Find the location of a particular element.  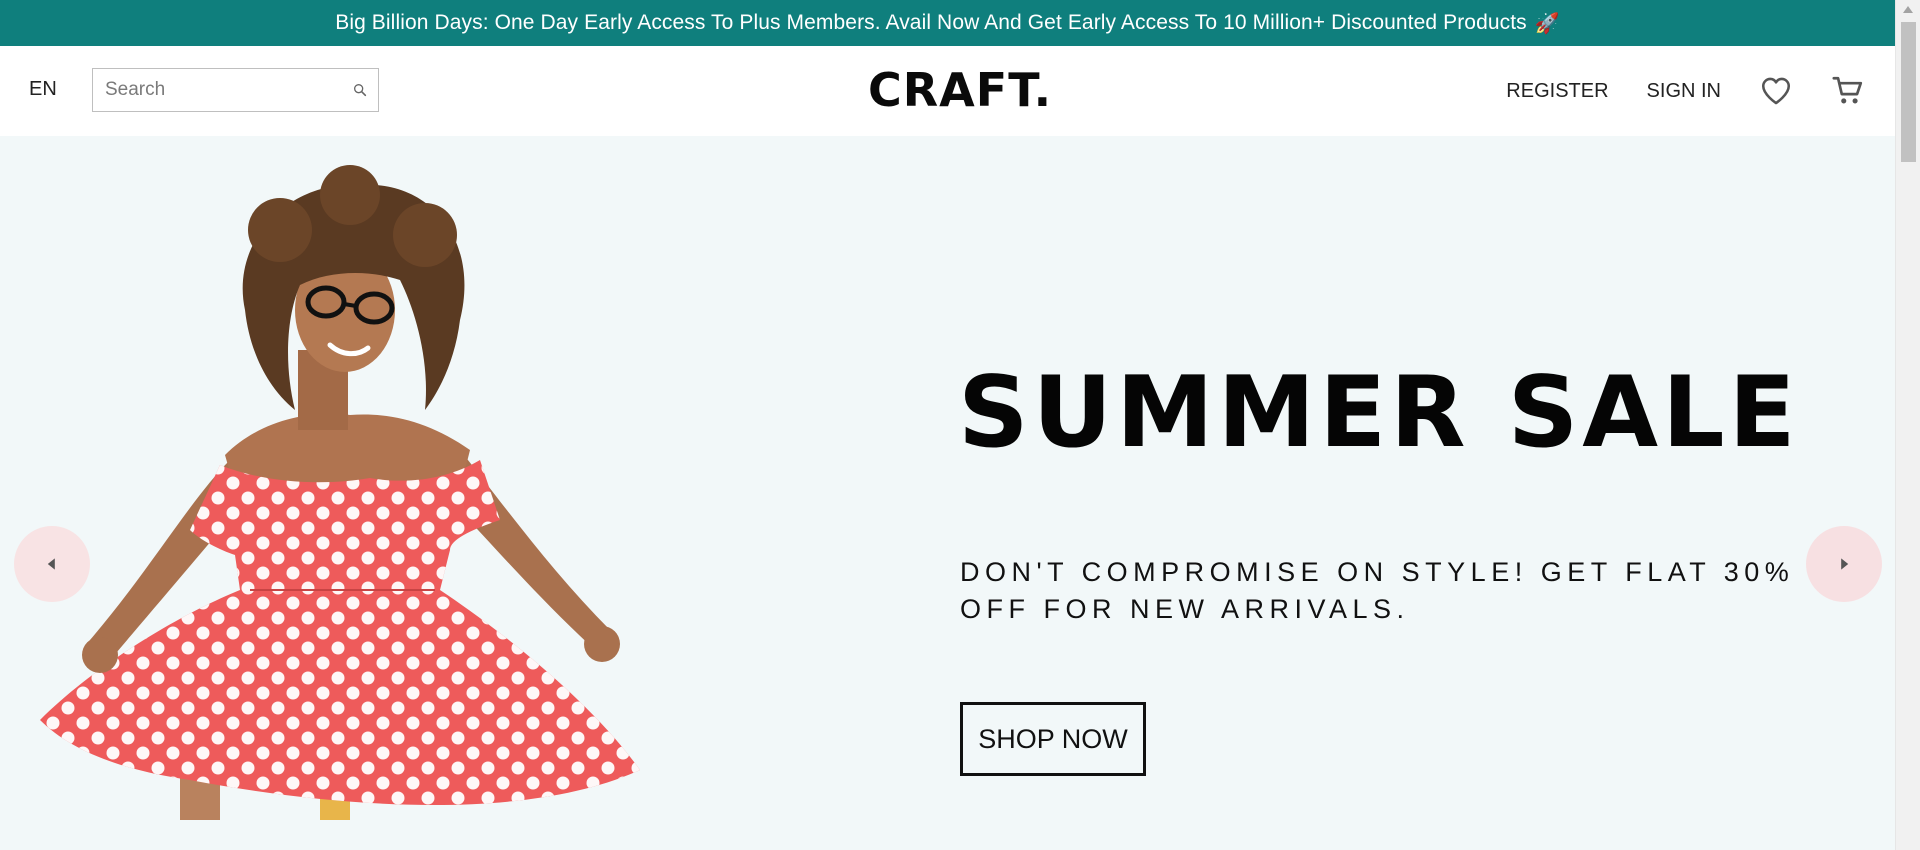

chevron-right-icon is located at coordinates (1845, 564).